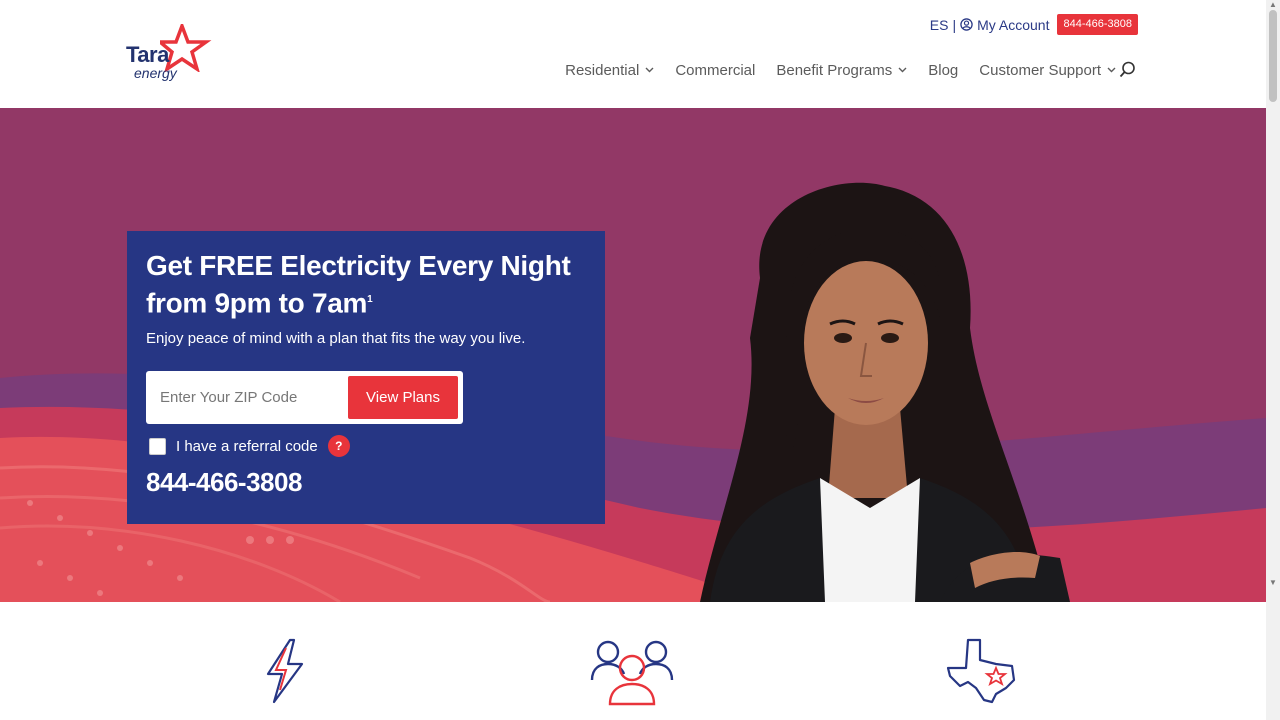 The width and height of the screenshot is (1280, 720). Describe the element at coordinates (1013, 24) in the screenshot. I see `my-account-label: My Account` at that location.